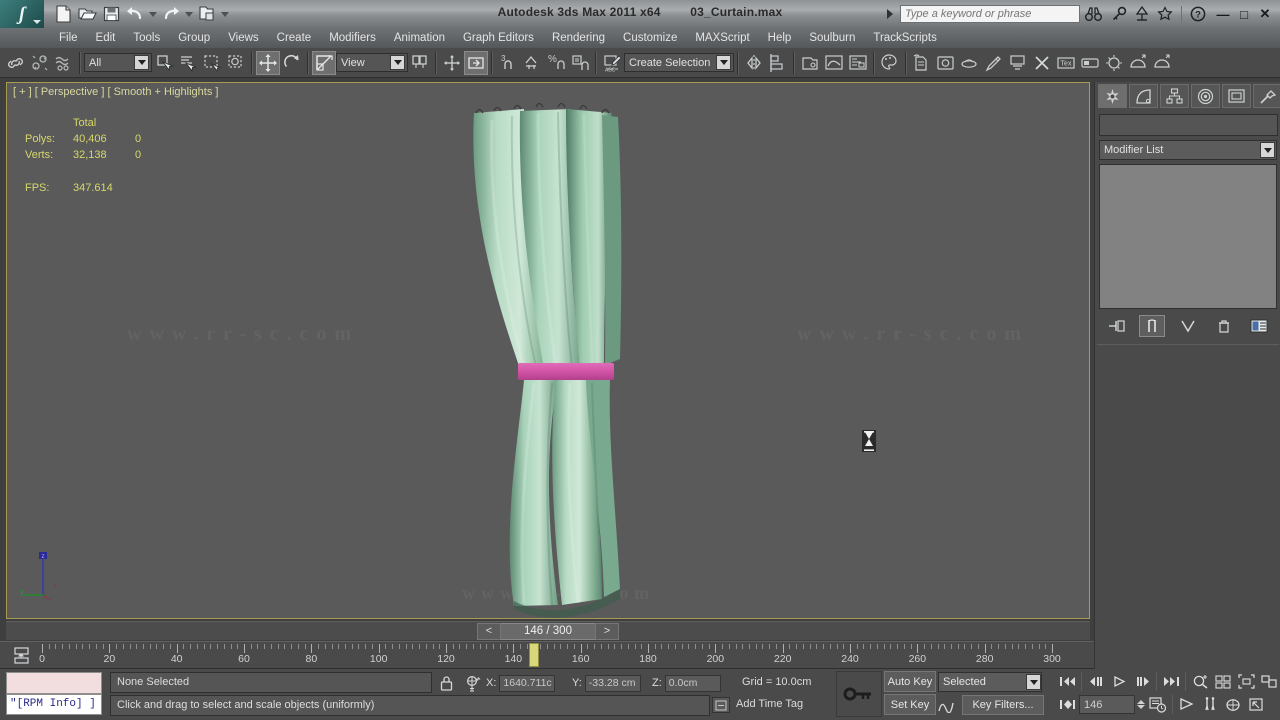 Image resolution: width=1280 pixels, height=720 pixels. Describe the element at coordinates (994, 63) in the screenshot. I see `quick-render-icon` at that location.